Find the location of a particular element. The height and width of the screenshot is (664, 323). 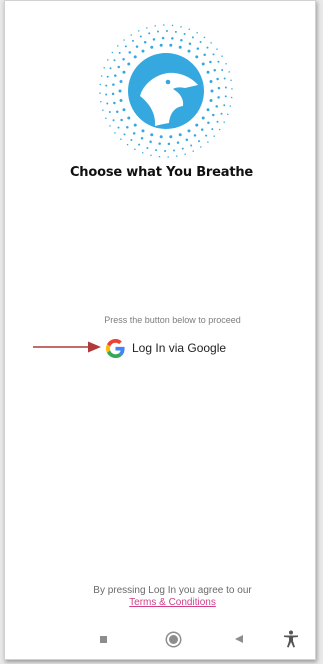

recent-apps-icon is located at coordinates (103, 639).